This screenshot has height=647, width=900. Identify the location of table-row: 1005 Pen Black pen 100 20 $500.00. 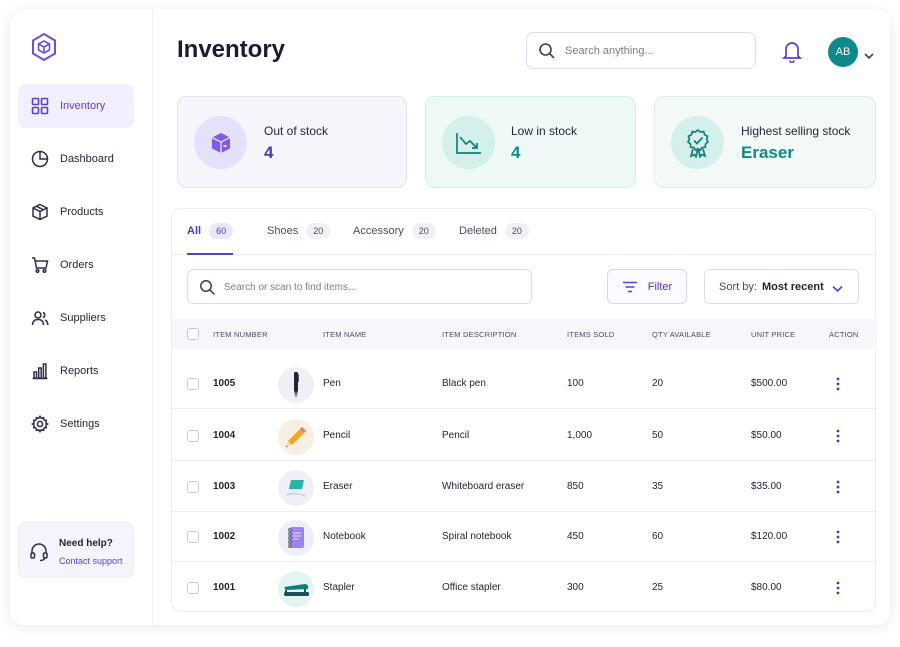
(524, 384).